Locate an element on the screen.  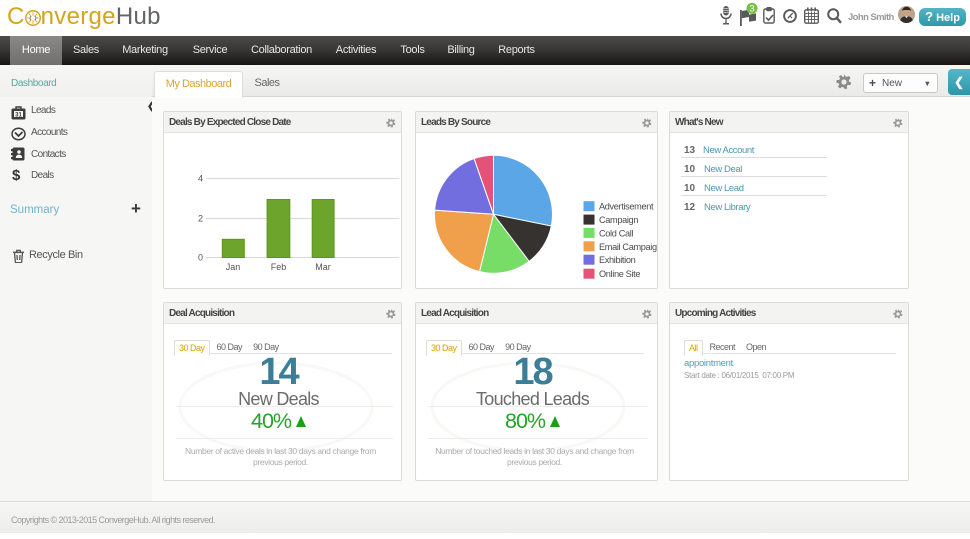
svg-text: 4 is located at coordinates (200, 179).